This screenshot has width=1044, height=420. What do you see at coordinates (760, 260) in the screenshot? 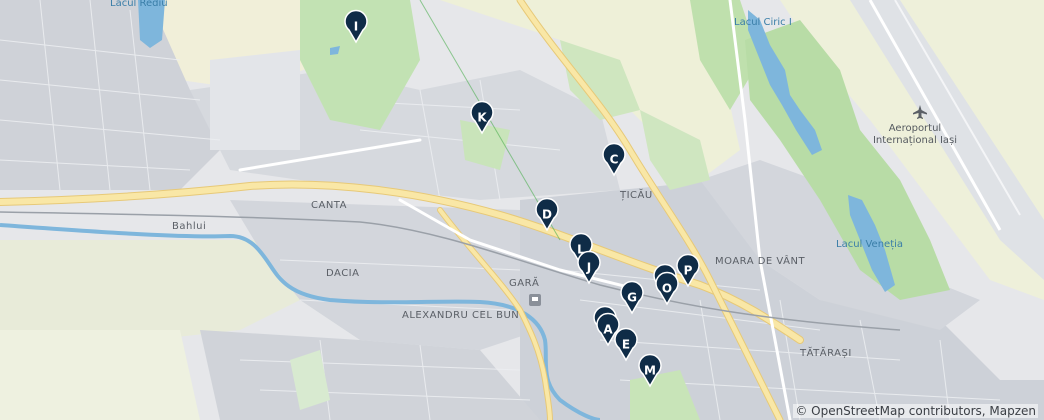
I see `label-moara: MOARA DE VÂNT` at bounding box center [760, 260].